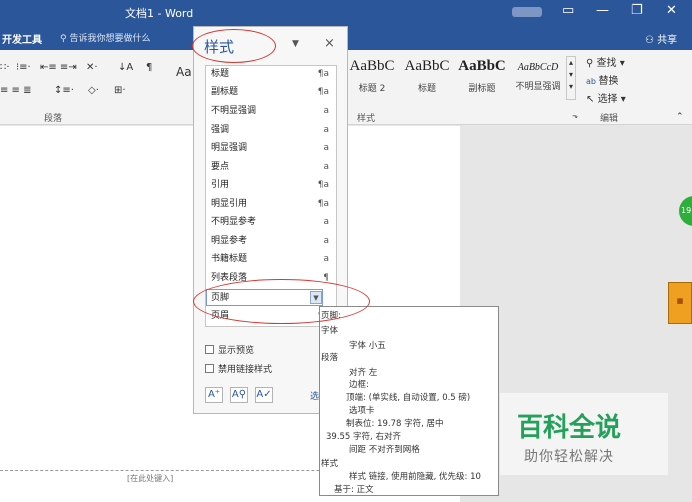 The width and height of the screenshot is (692, 502). What do you see at coordinates (159, 13) in the screenshot?
I see `window-title: 文档1 - Word` at bounding box center [159, 13].